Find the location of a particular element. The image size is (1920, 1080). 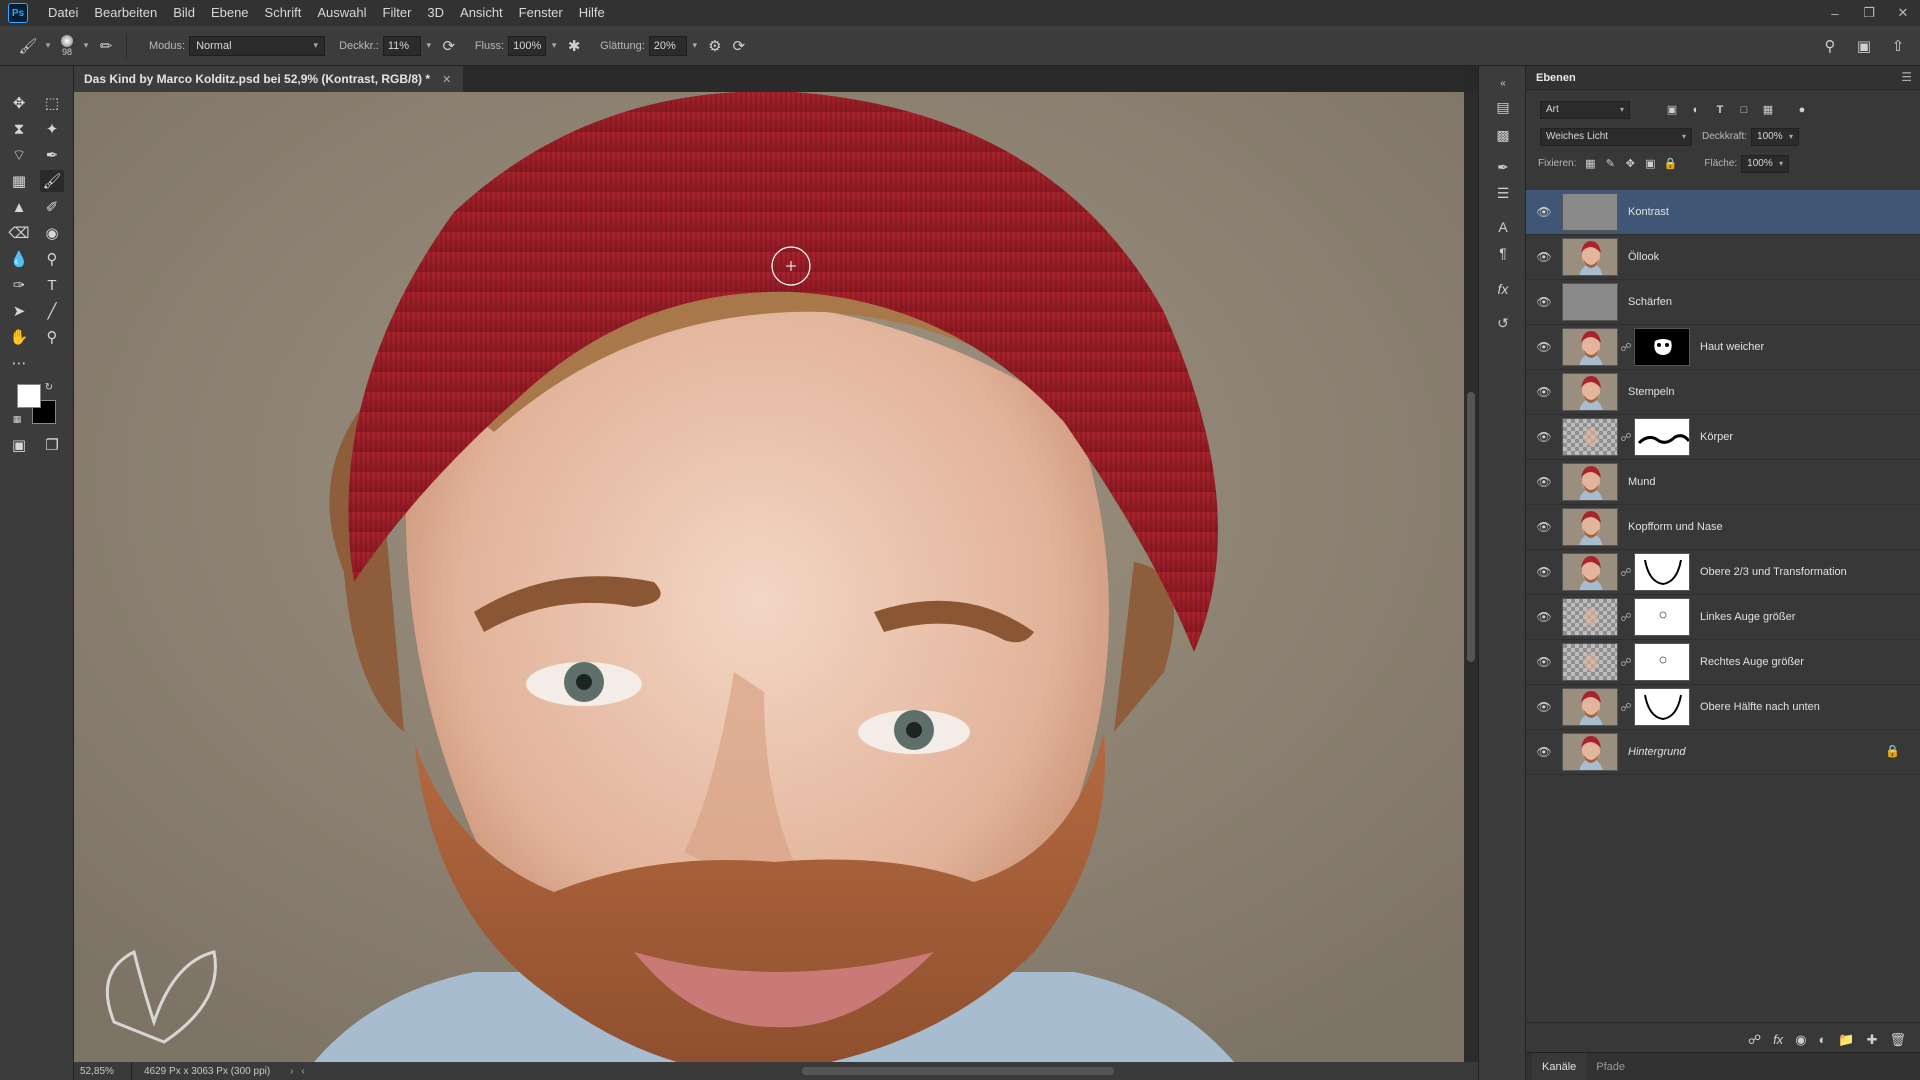

layer-row: 👁 Kontrast is located at coordinates (1723, 212).